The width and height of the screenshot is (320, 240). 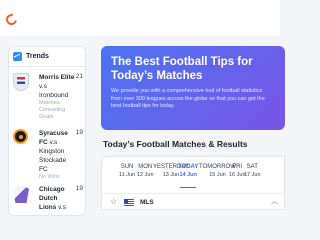 I want to click on day-name: TODAY, so click(x=188, y=167).